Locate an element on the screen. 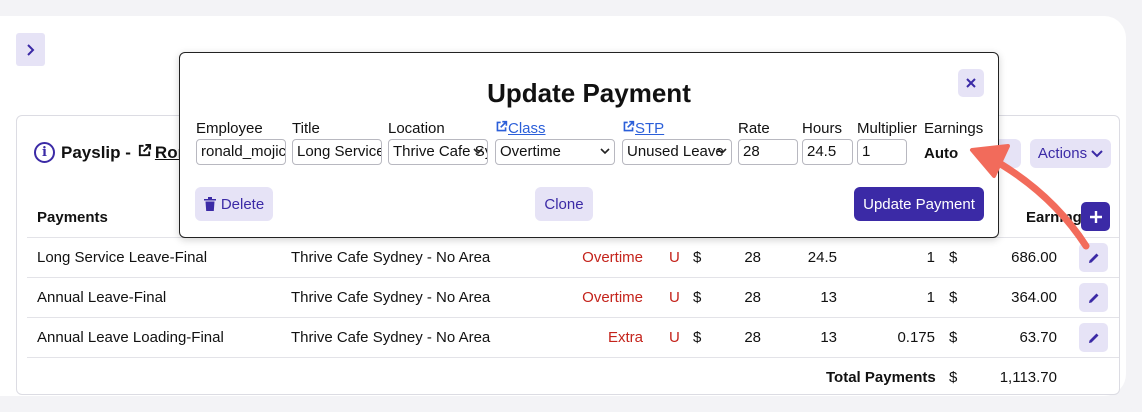  stp-label: STP is located at coordinates (650, 128).